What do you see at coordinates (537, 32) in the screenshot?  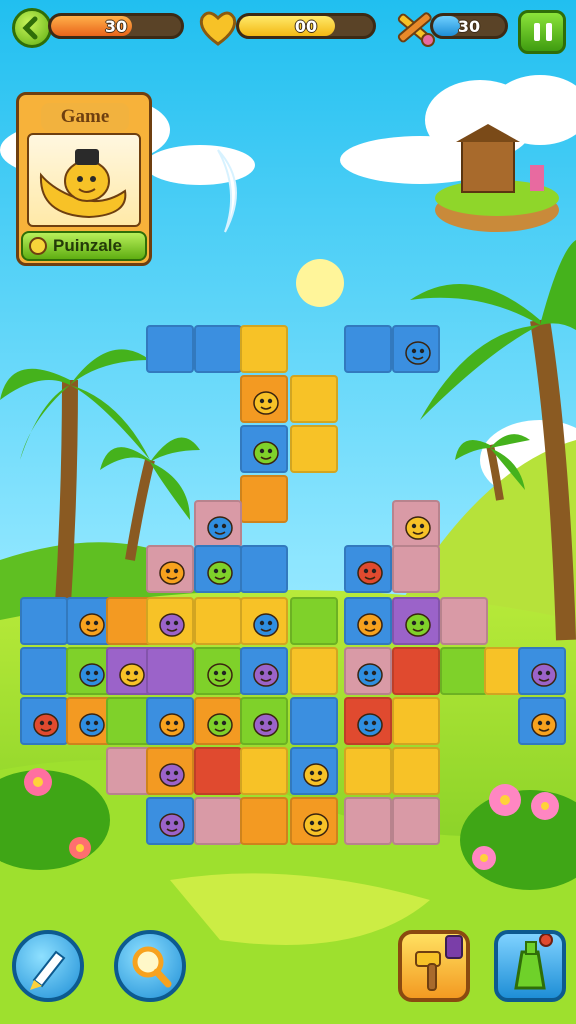 I see `pause-icon` at bounding box center [537, 32].